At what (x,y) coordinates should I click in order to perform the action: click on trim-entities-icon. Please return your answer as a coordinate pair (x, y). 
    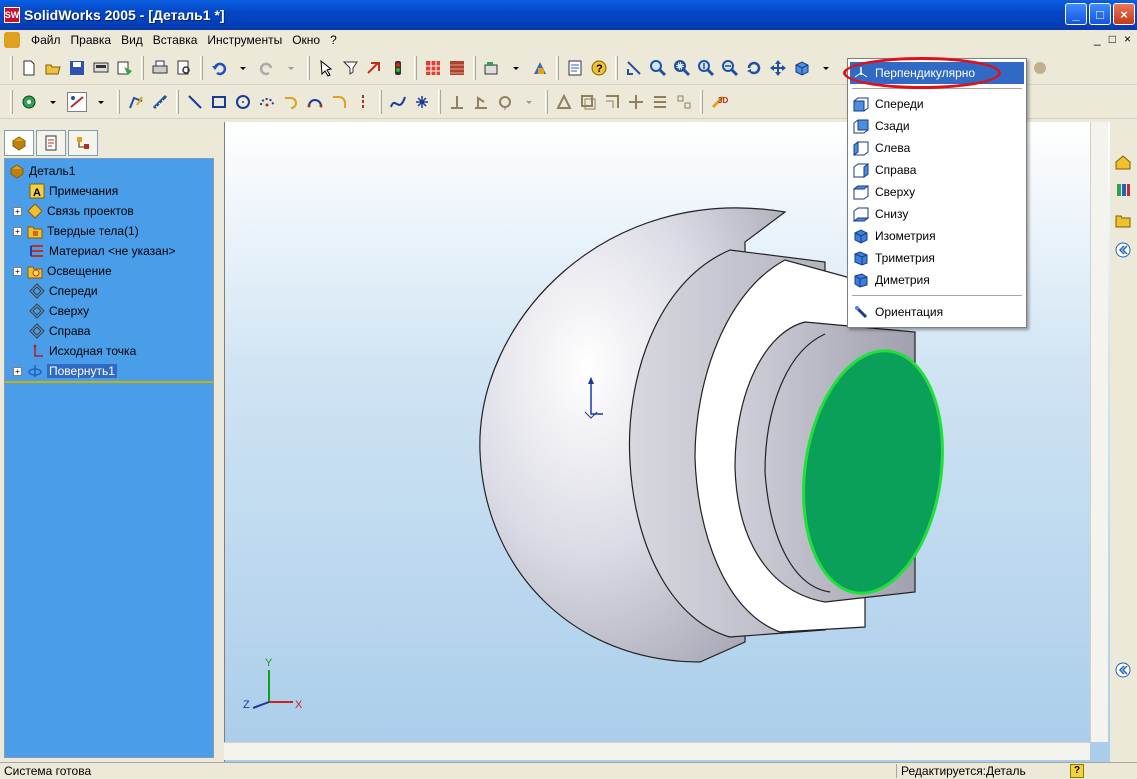
    Looking at the image, I should click on (636, 102).